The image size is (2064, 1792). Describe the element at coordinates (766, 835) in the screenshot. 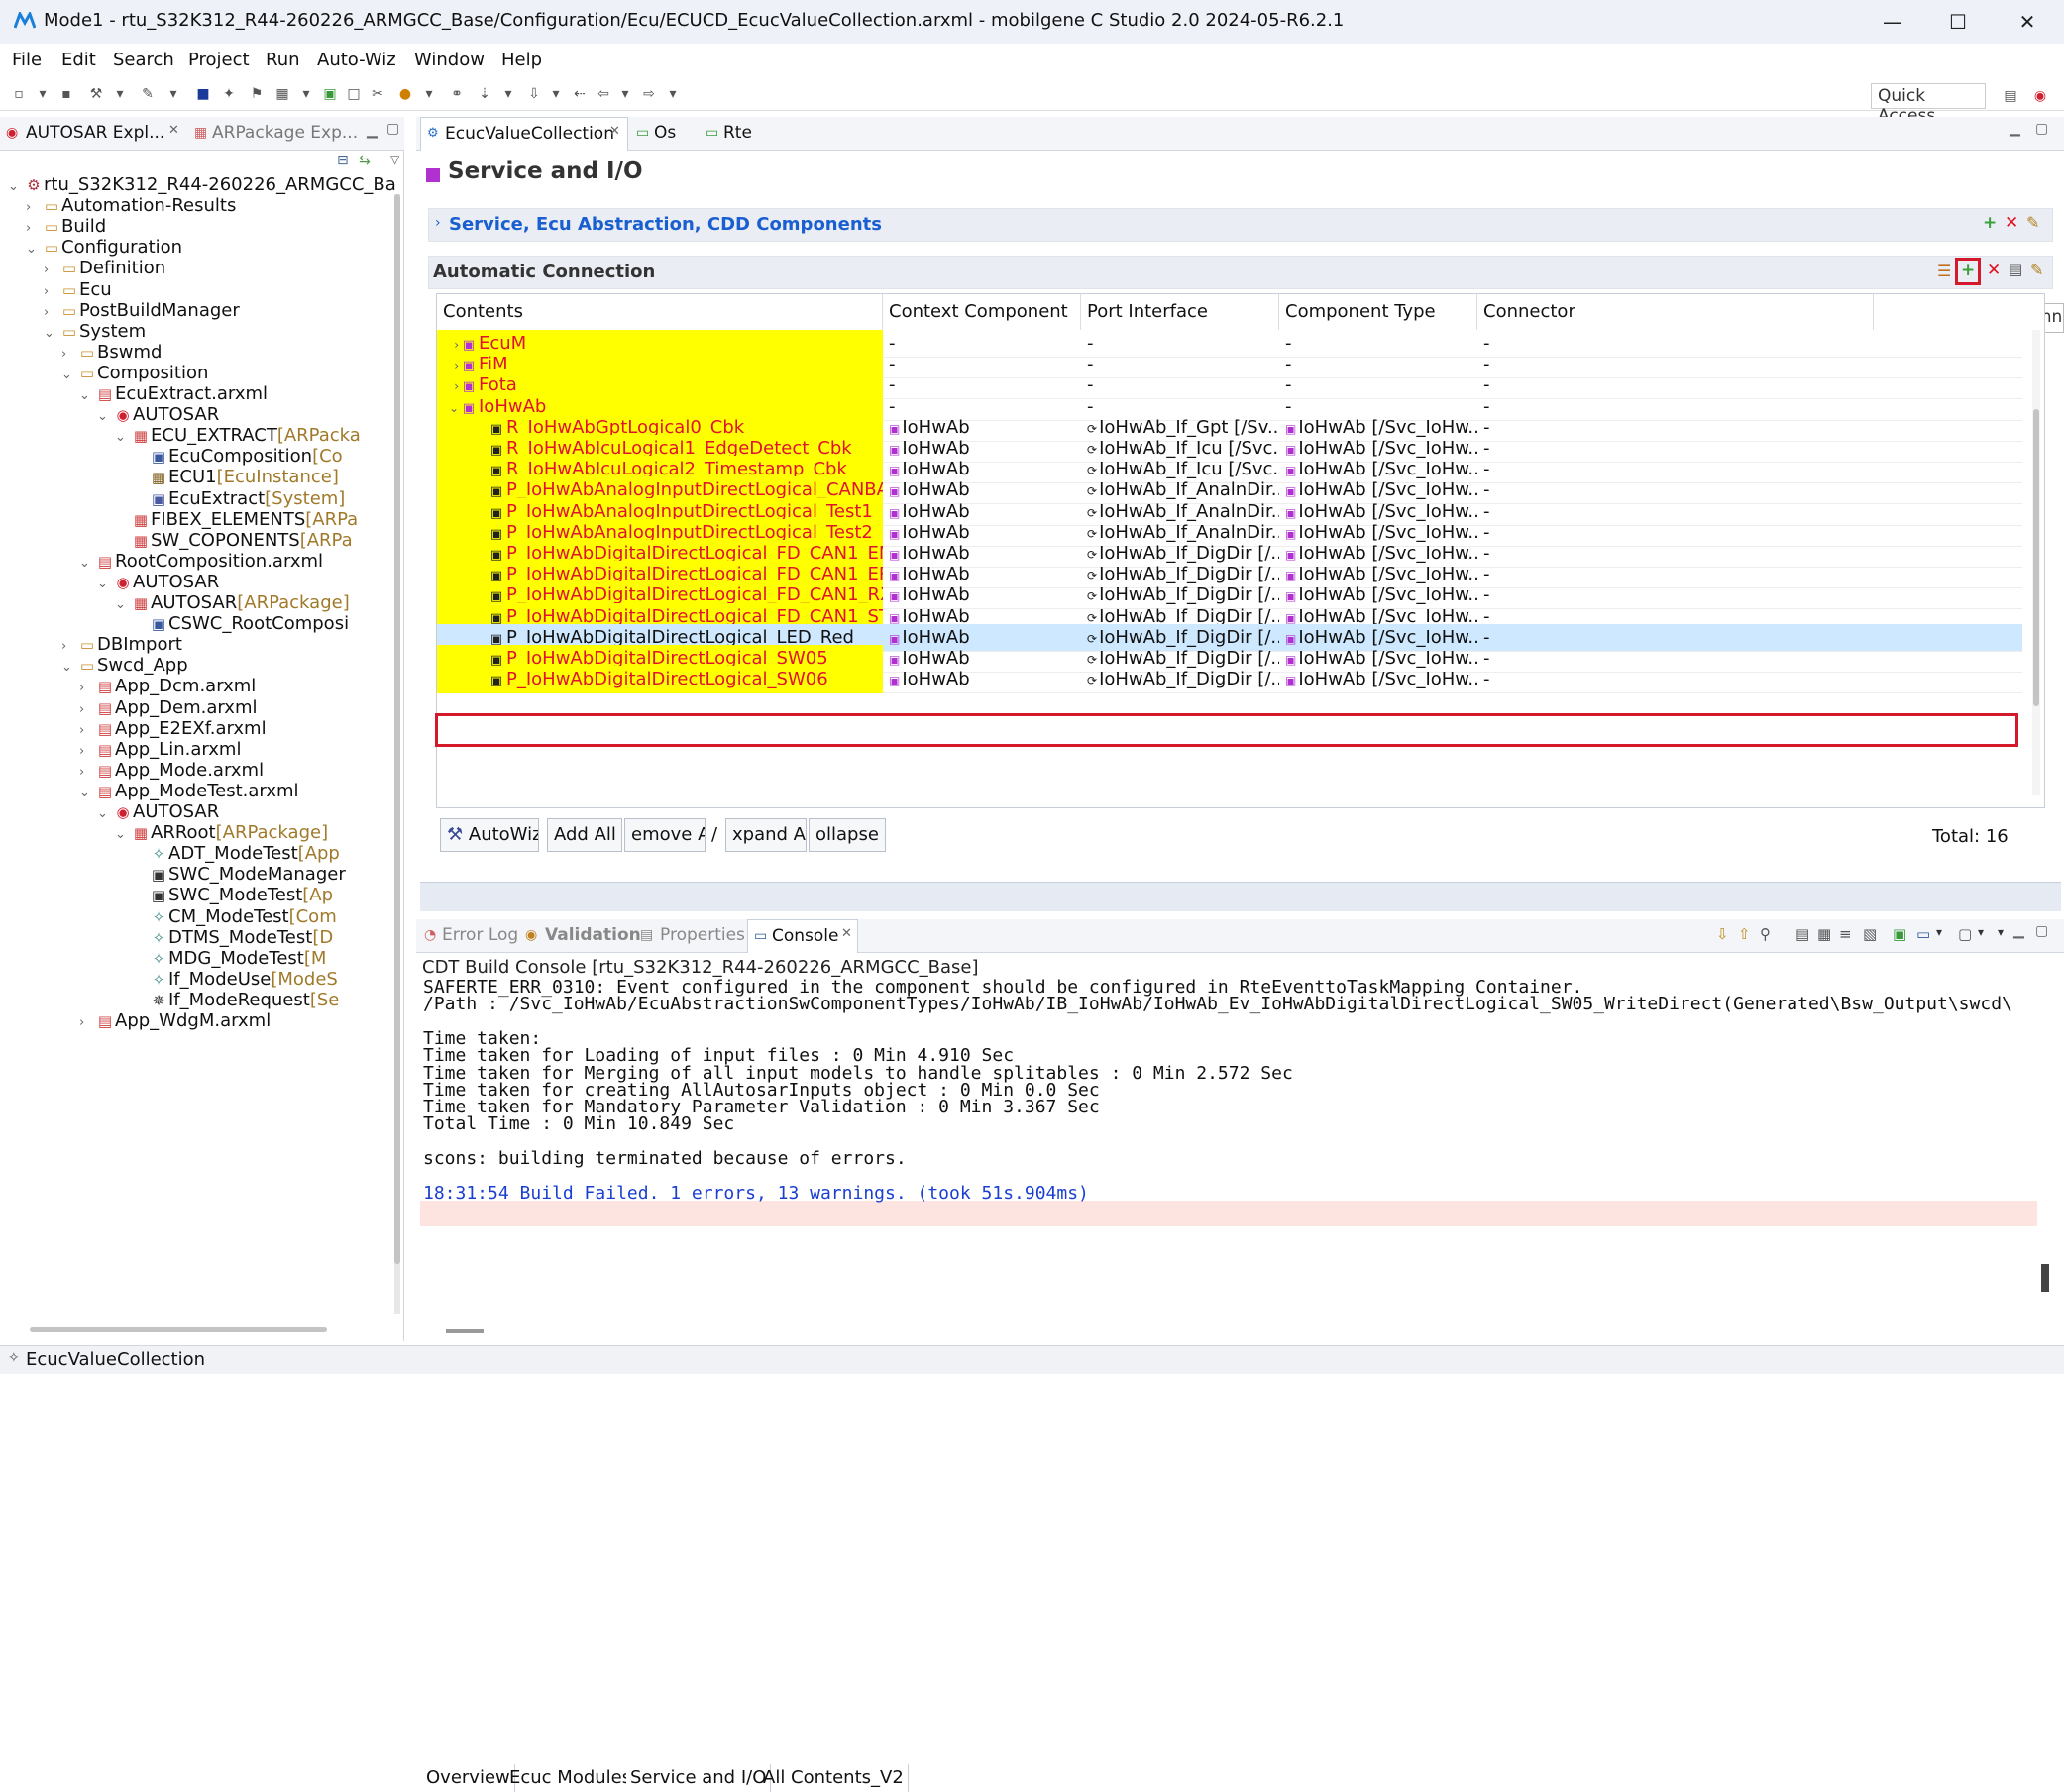

I see `expand-all-button: xpand Al` at that location.